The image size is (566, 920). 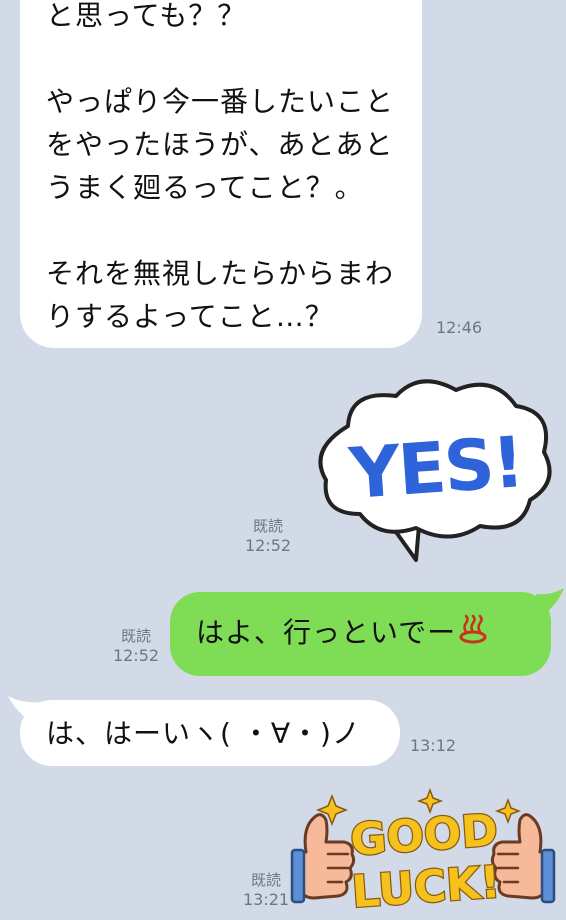 I want to click on sparkle-icon, so click(x=508, y=811).